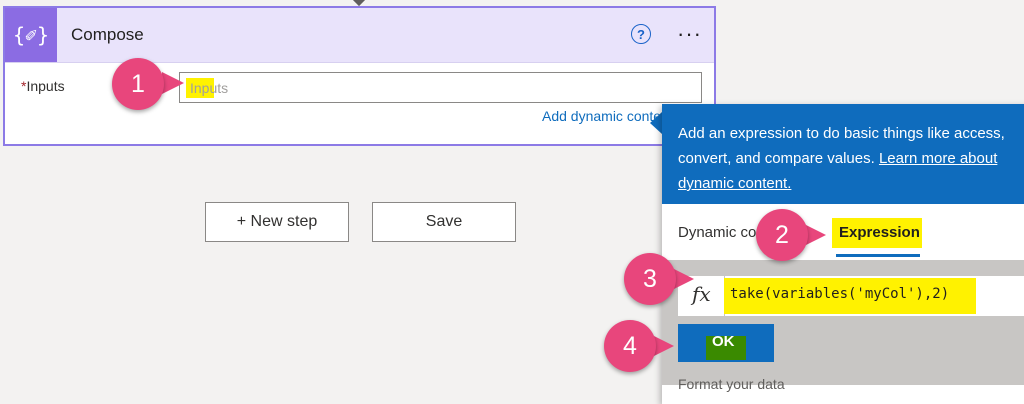 Image resolution: width=1024 pixels, height=404 pixels. What do you see at coordinates (440, 87) in the screenshot?
I see `inputs-field: Inputs` at bounding box center [440, 87].